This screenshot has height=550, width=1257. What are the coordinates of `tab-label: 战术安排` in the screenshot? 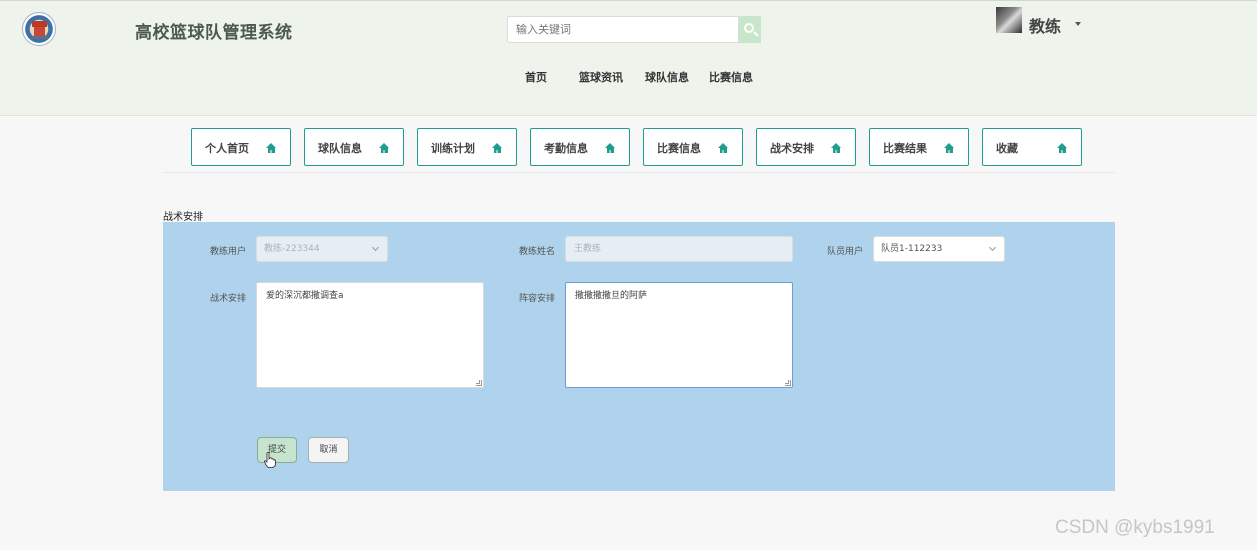 It's located at (792, 148).